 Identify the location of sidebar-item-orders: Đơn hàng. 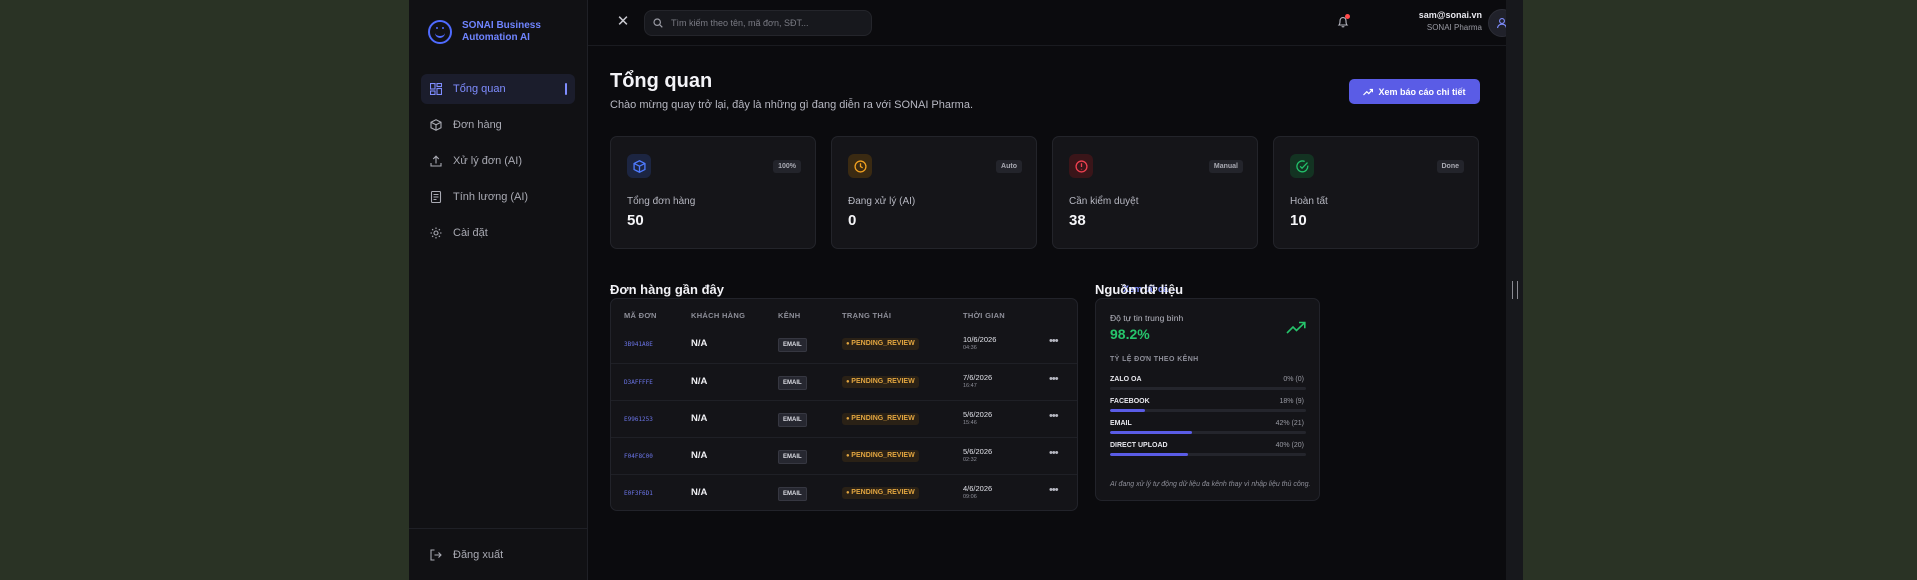
(498, 125).